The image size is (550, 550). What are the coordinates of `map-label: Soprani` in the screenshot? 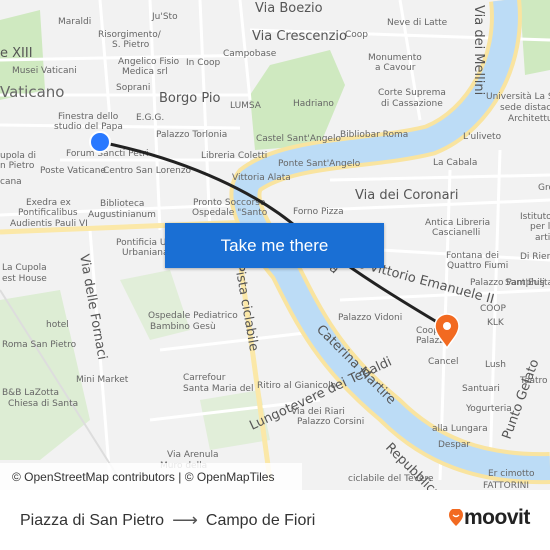 It's located at (133, 88).